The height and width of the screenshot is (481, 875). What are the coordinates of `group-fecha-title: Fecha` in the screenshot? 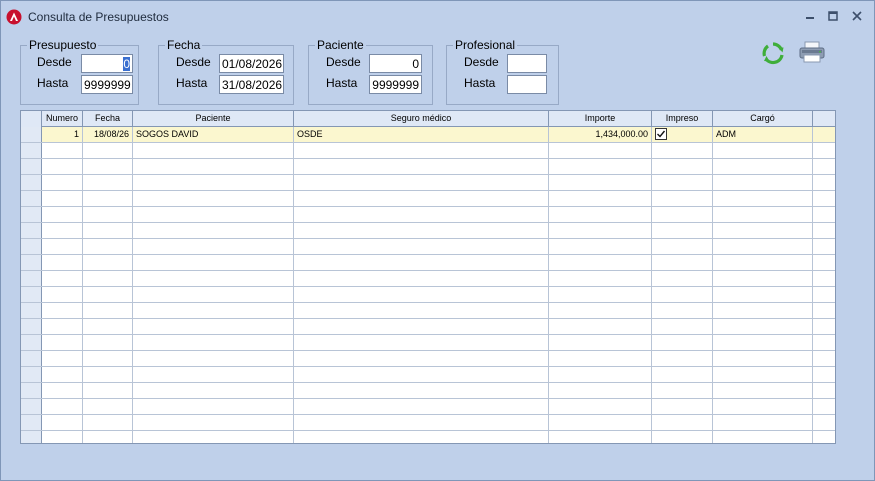 It's located at (184, 45).